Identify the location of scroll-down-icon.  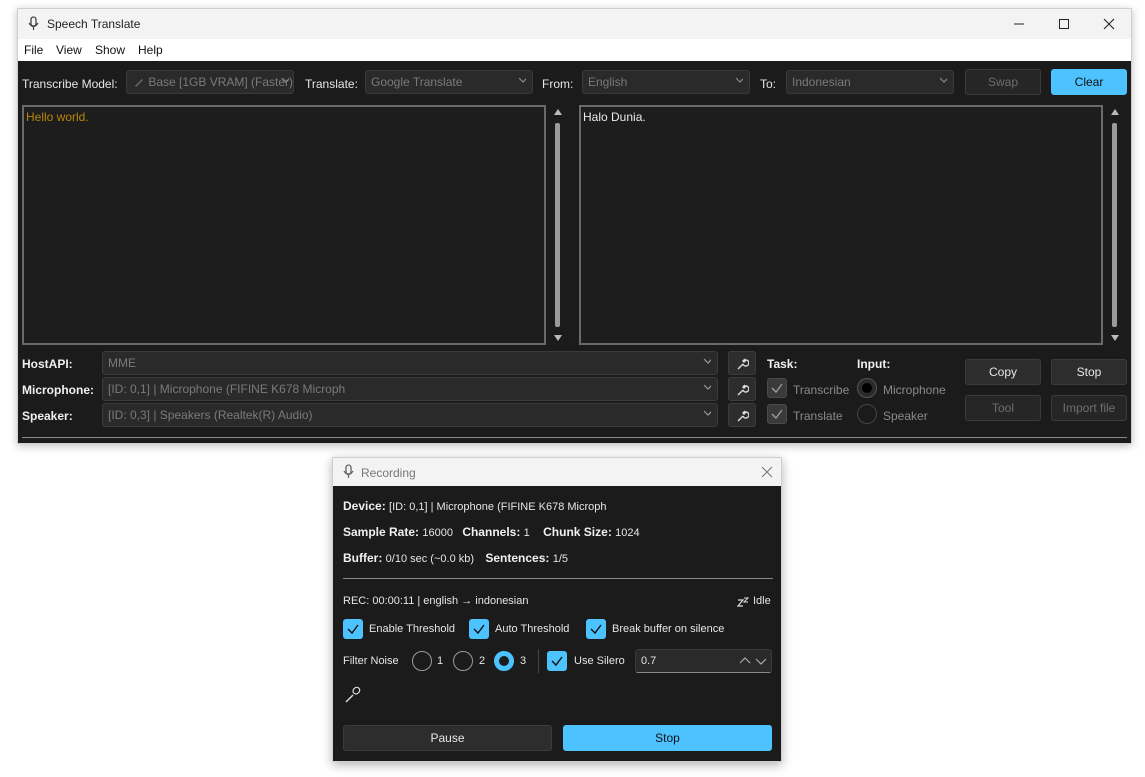
(1115, 338).